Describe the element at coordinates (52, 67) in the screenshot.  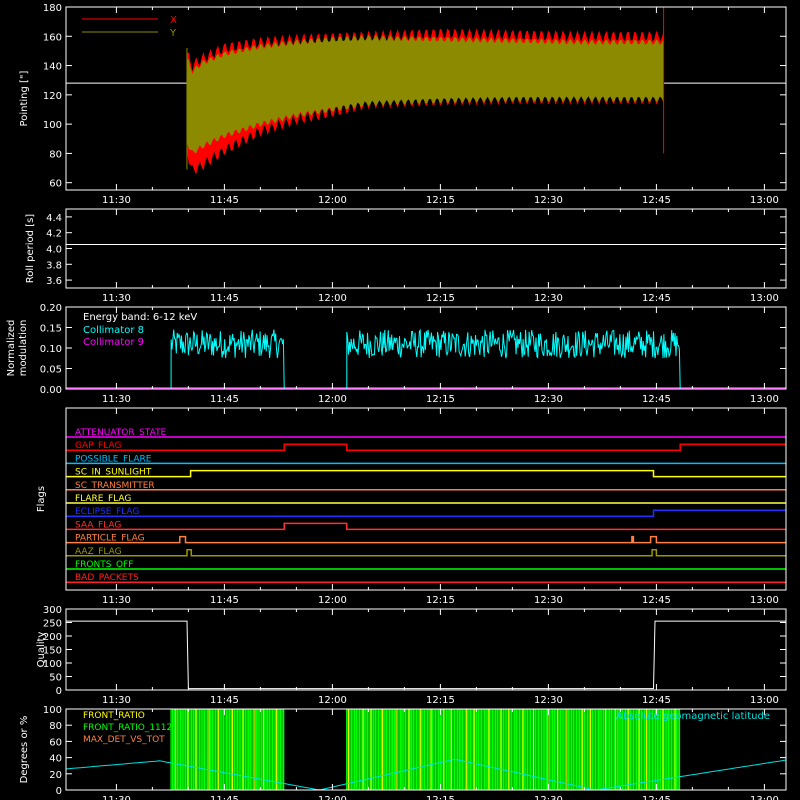
I see `y-tick-label: 140` at that location.